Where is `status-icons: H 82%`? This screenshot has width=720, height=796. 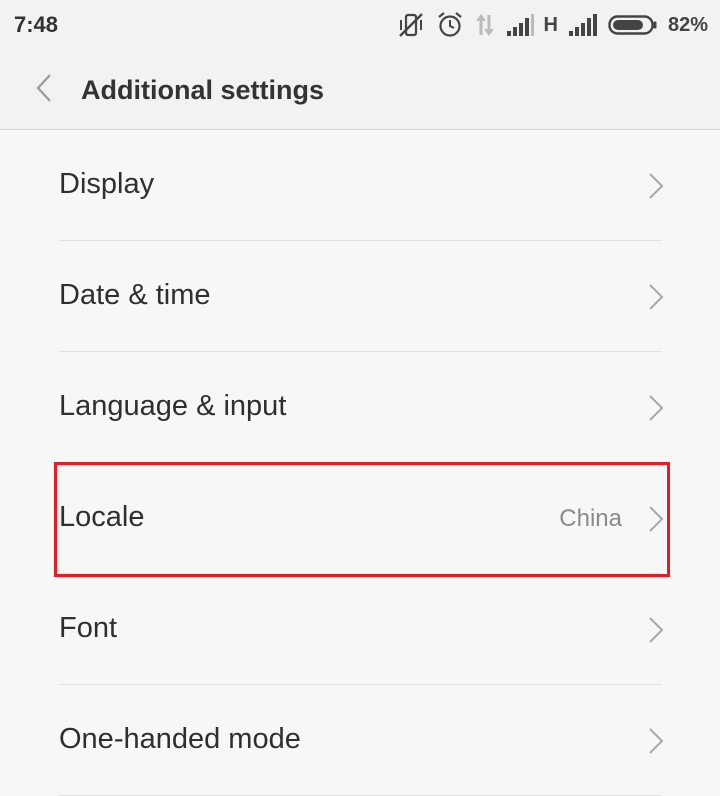
status-icons: H 82% is located at coordinates (552, 25).